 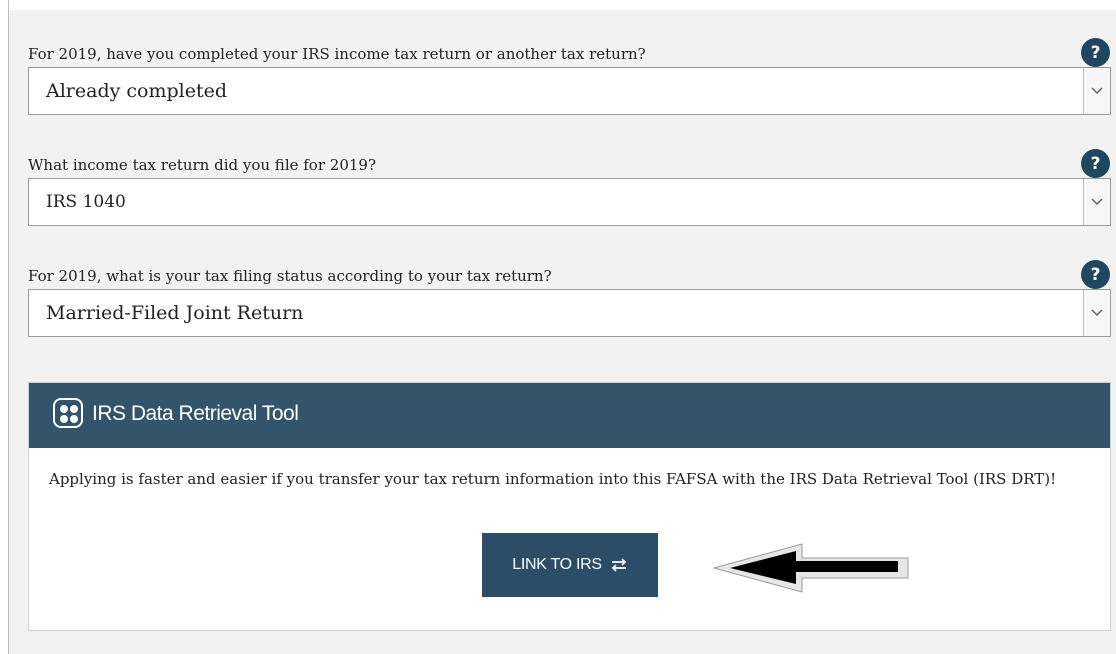 I want to click on filing-status-select: Married-Filed Joint Return, so click(x=569, y=313).